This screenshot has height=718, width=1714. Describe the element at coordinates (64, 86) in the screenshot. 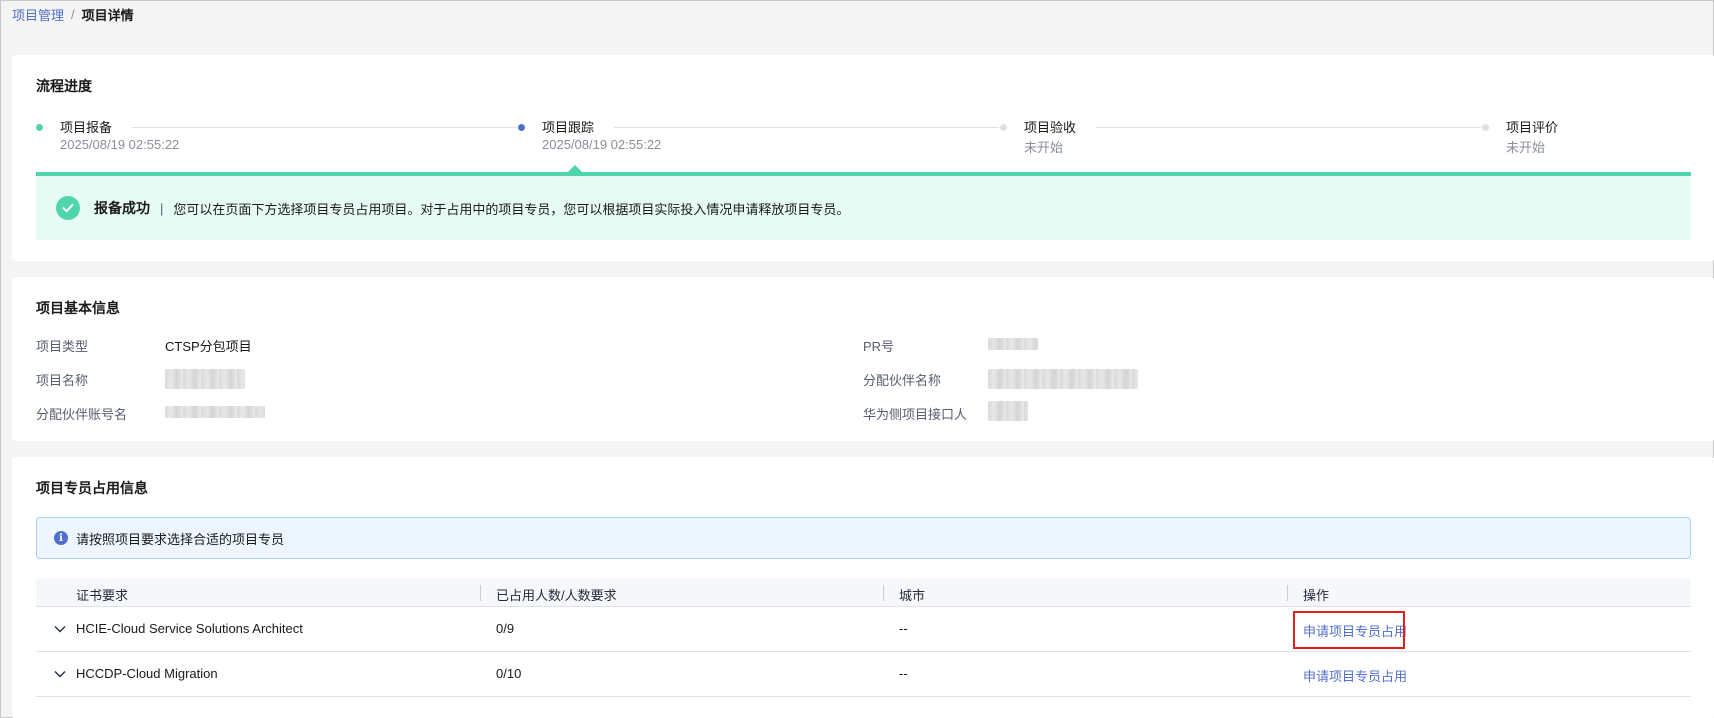

I see `progress-title: 流程进度` at that location.